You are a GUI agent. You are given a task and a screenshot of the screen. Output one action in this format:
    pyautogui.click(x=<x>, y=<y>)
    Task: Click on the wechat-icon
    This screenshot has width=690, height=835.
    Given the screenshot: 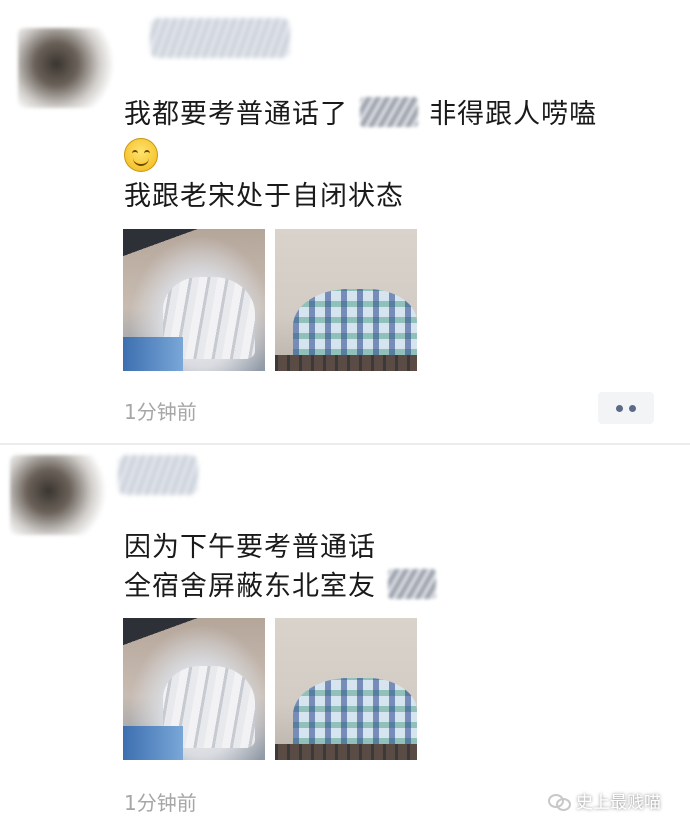 What is the action you would take?
    pyautogui.click(x=559, y=801)
    